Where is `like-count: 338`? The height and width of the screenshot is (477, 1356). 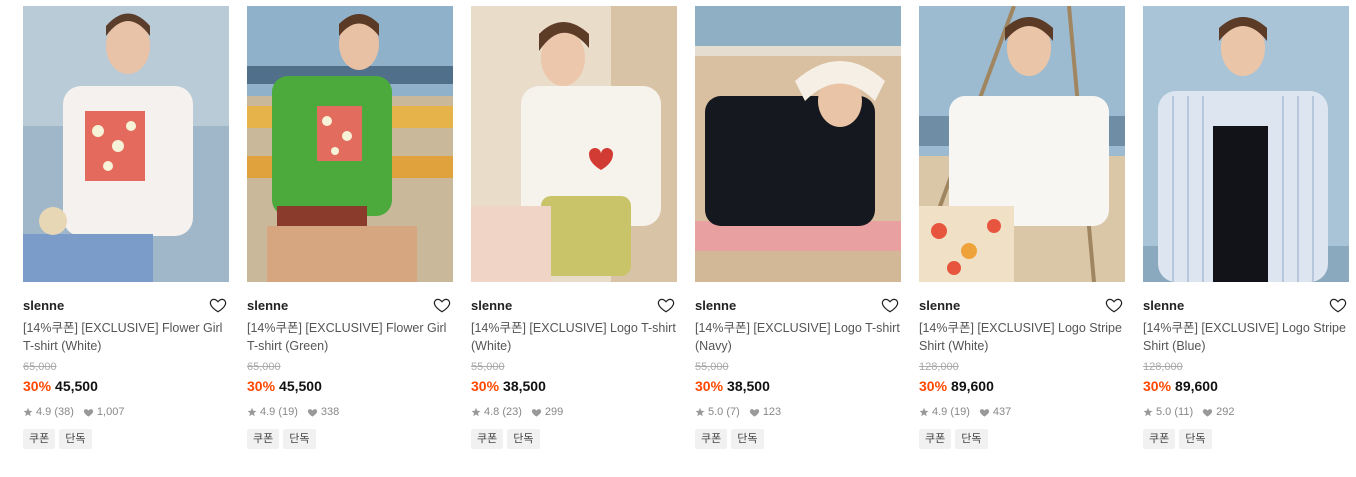
like-count: 338 is located at coordinates (330, 412).